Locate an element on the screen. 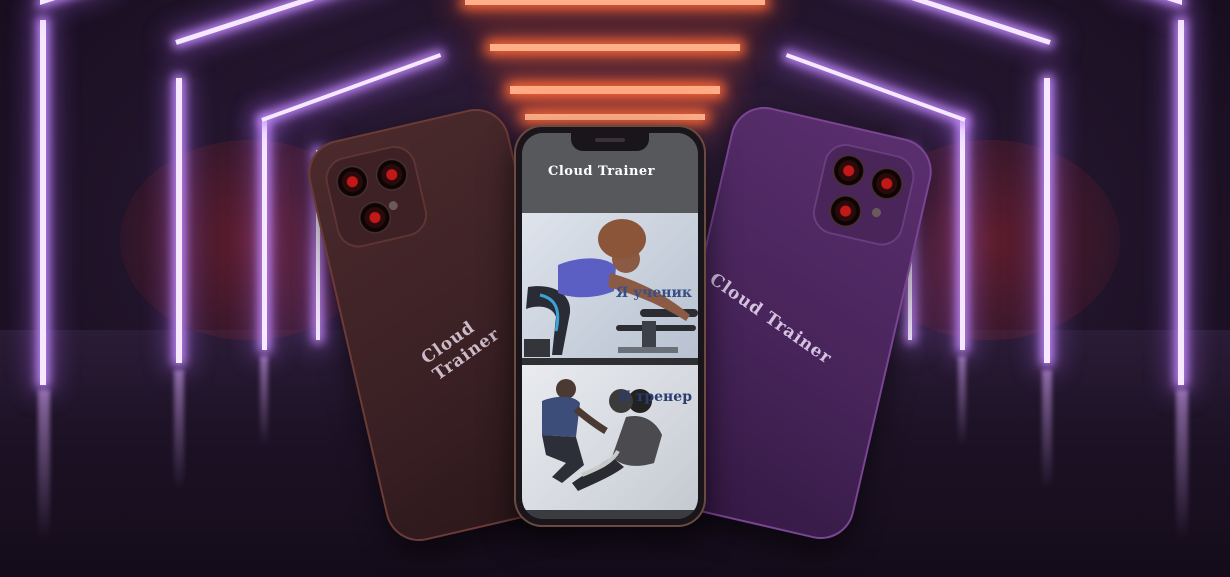  phone-front: Cloud Trainer Я ученик Я тренер is located at coordinates (610, 326).